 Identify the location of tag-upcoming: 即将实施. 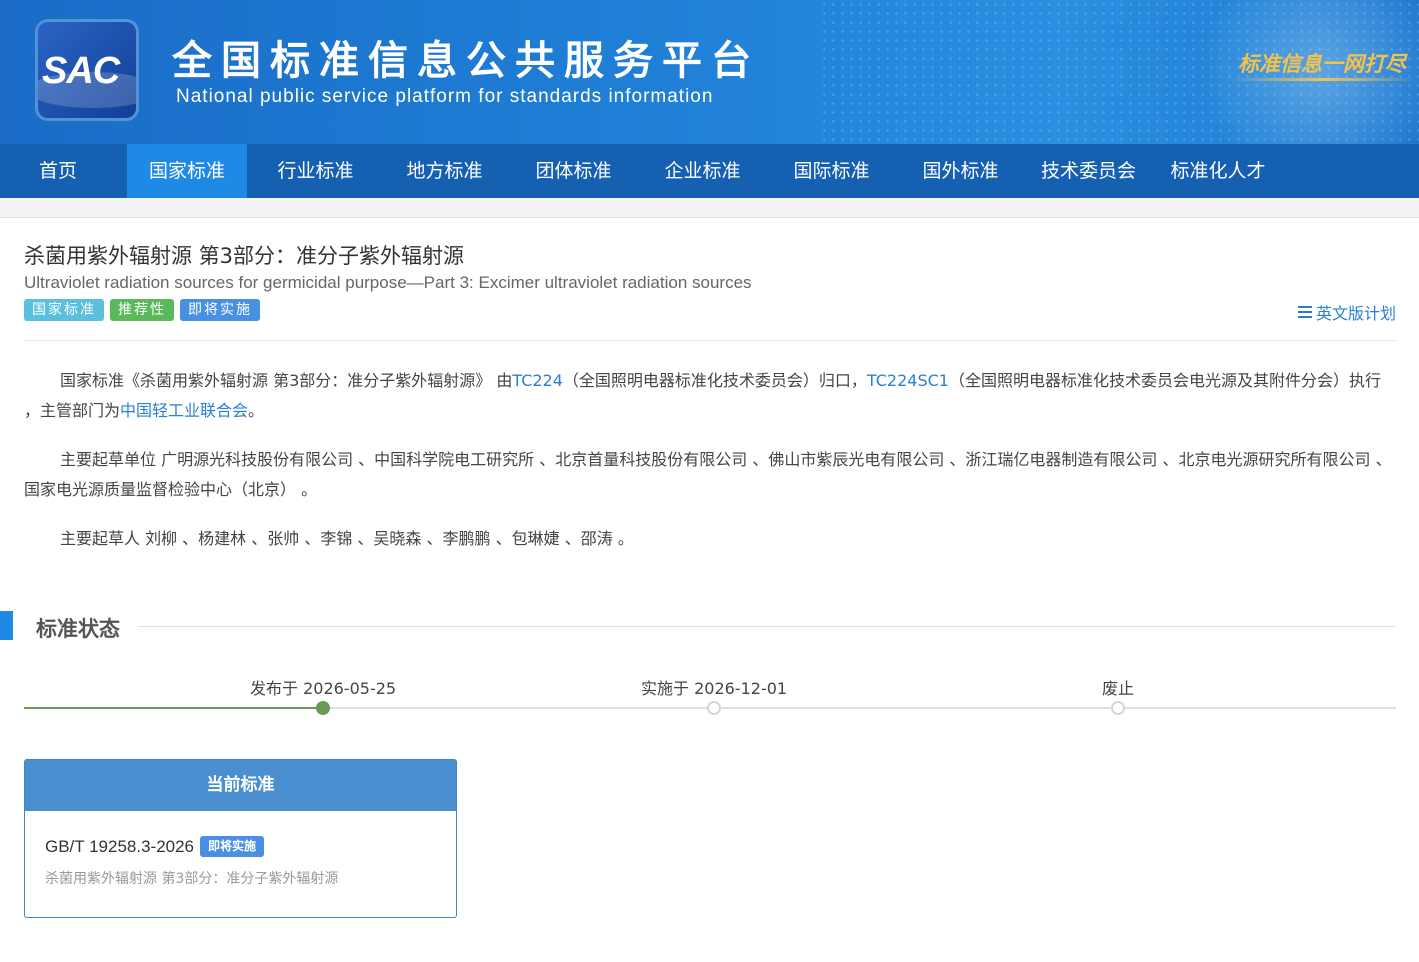
(220, 310).